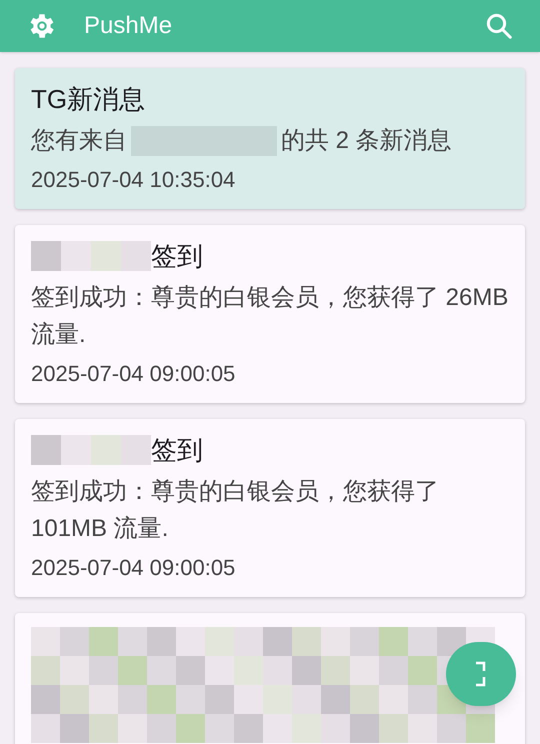  I want to click on message-body: 您有来自, so click(79, 141).